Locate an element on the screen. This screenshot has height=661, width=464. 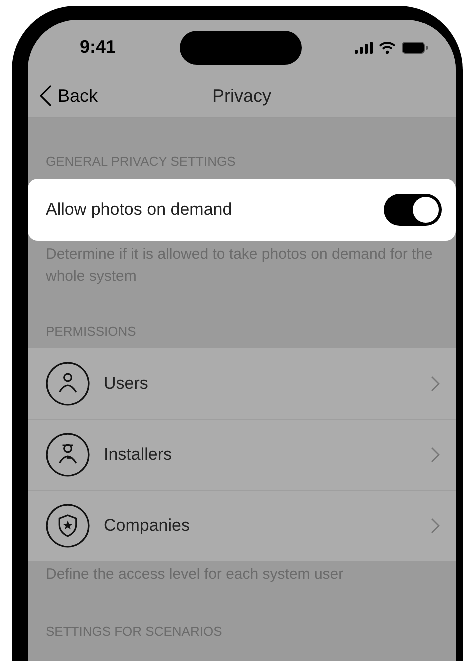
list-item: Users is located at coordinates (242, 383).